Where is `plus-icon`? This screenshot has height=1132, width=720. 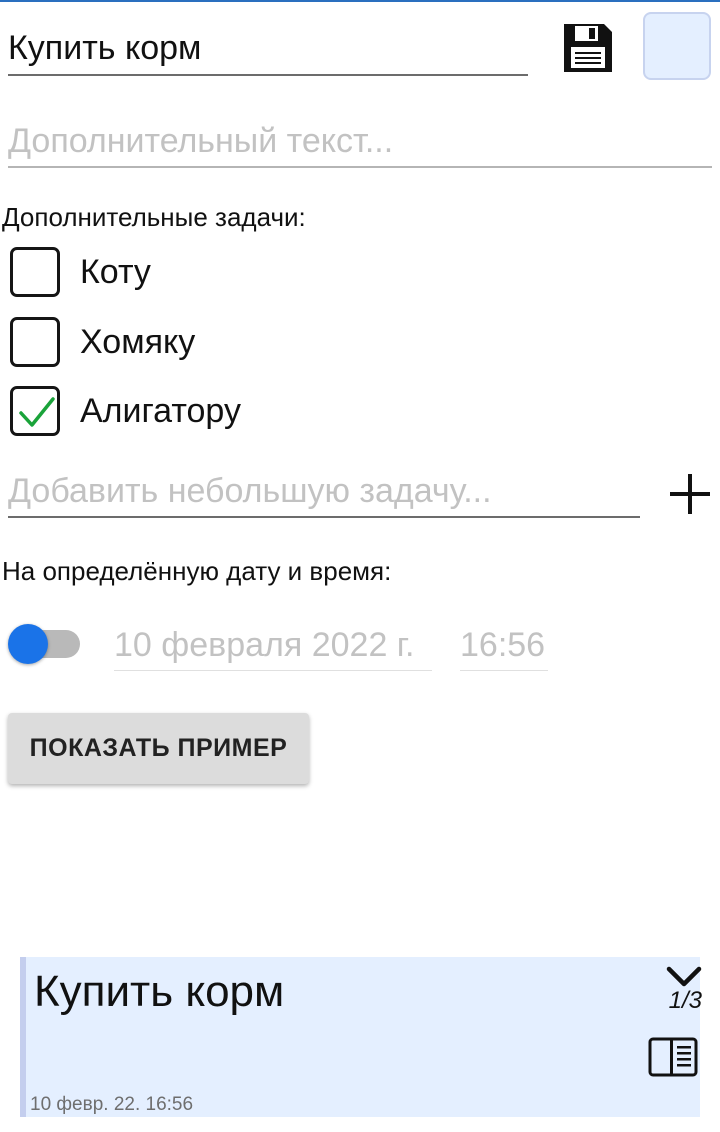
plus-icon is located at coordinates (690, 494).